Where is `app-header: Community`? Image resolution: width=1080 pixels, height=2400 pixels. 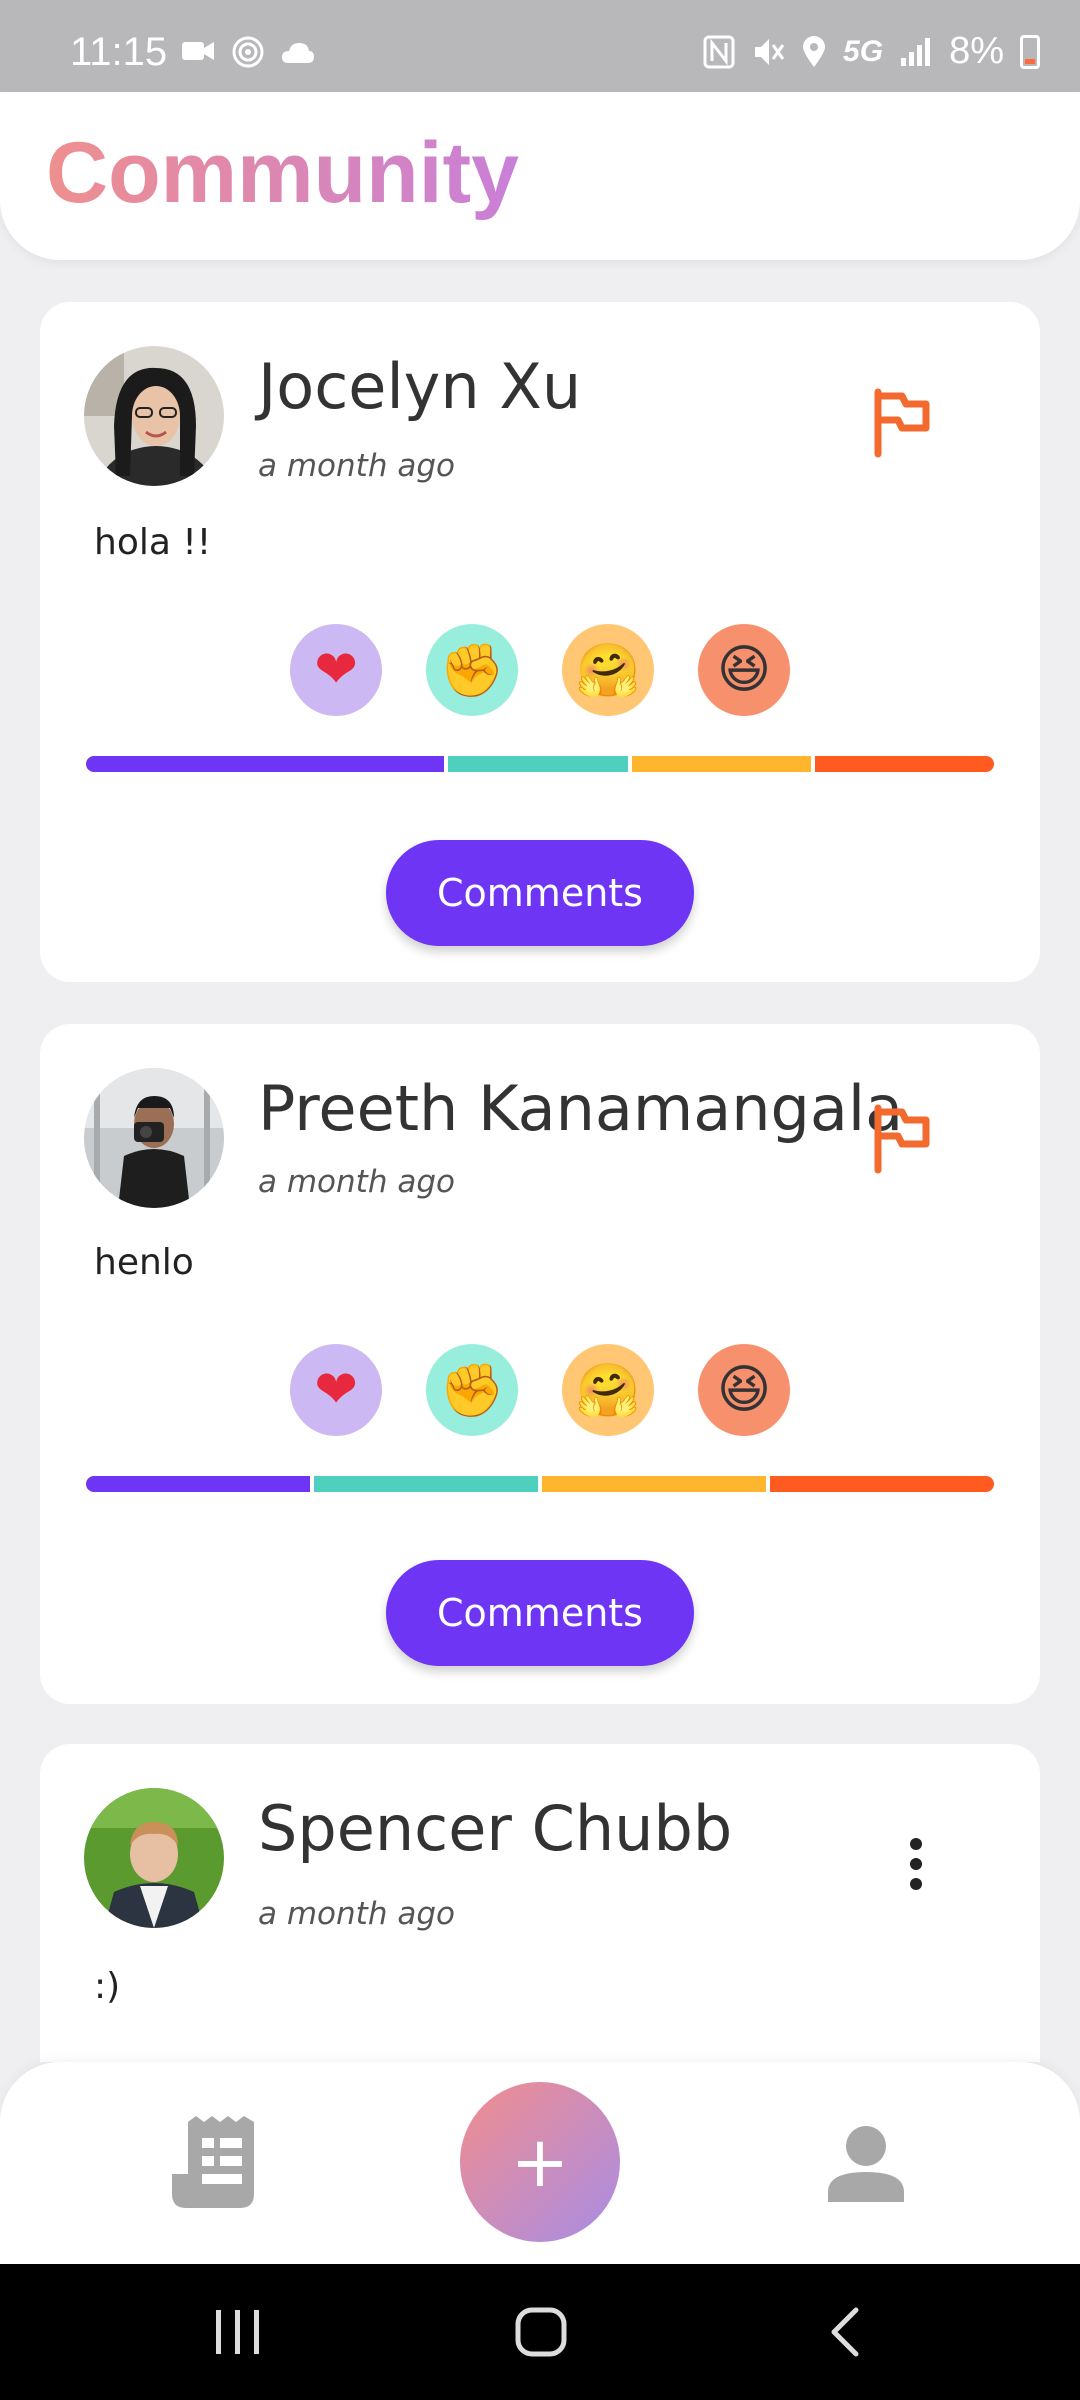 app-header: Community is located at coordinates (540, 176).